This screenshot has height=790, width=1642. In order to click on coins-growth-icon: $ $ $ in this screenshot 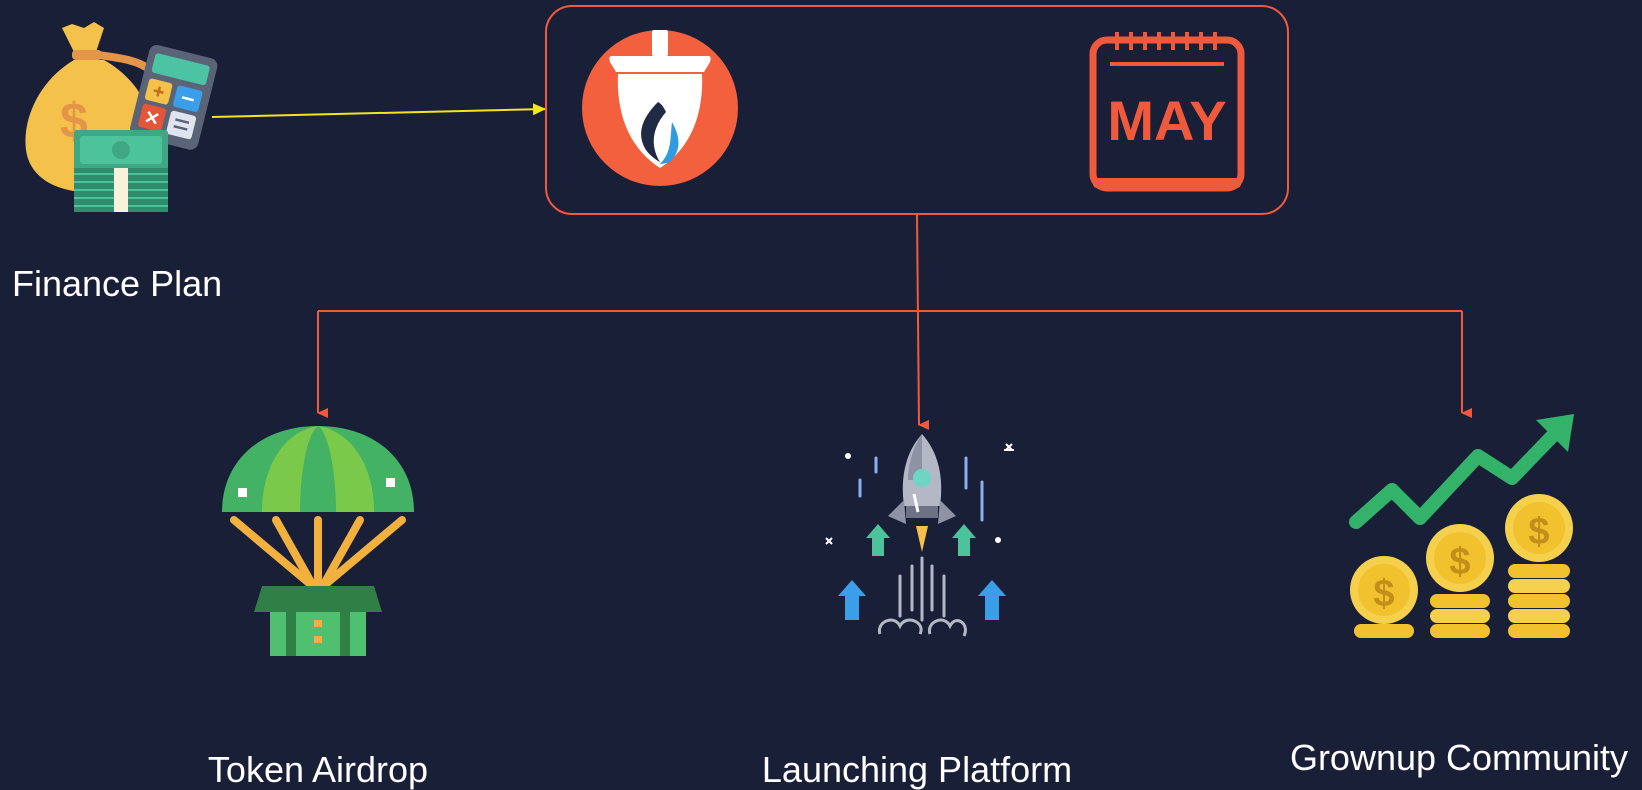, I will do `click(1461, 526)`.